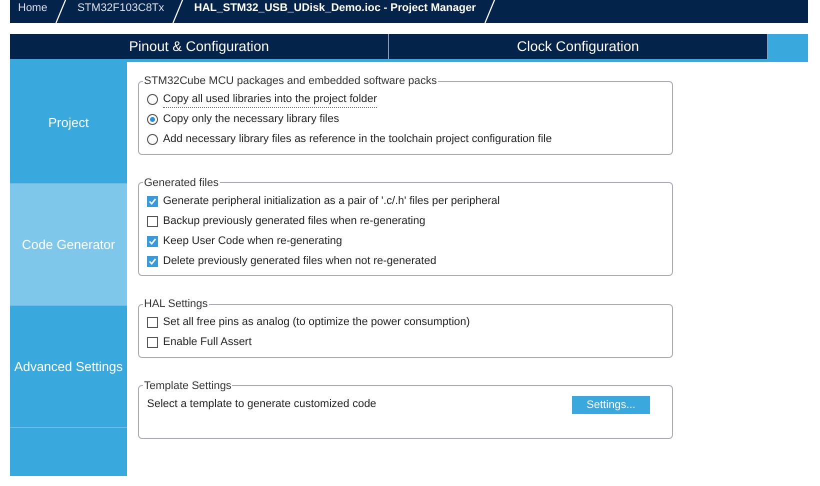  Describe the element at coordinates (270, 99) in the screenshot. I see `option-label: Copy all used libraries into the project folder` at that location.